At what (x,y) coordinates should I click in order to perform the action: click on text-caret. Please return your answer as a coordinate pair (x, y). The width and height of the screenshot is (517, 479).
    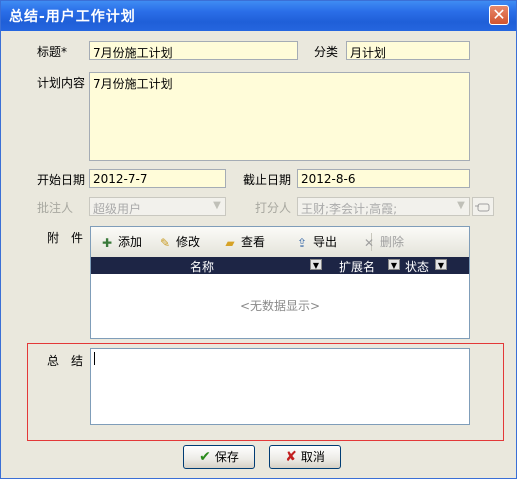
    Looking at the image, I should click on (94, 358).